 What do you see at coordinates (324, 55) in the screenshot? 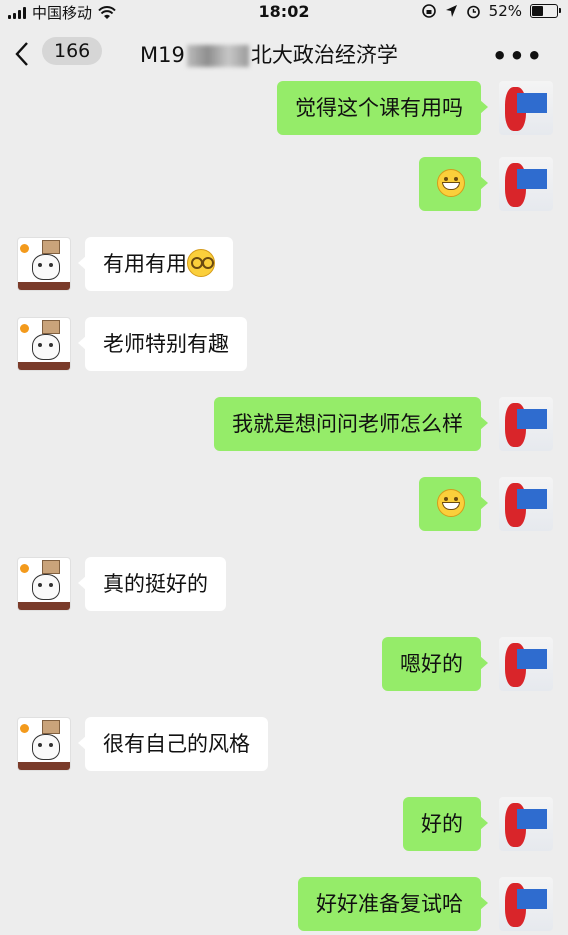
I see `chat-title-suffix: 北大政治经济学` at bounding box center [324, 55].